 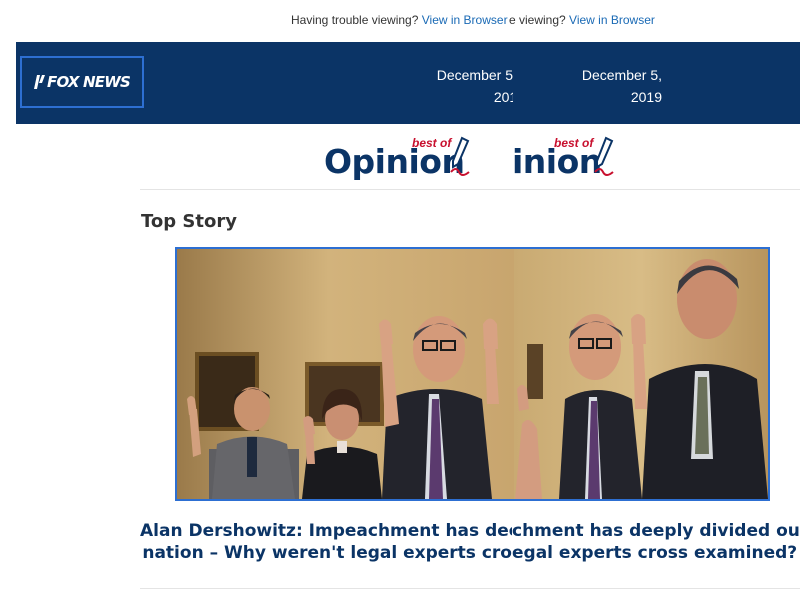 I want to click on divider-top, so click(x=470, y=189).